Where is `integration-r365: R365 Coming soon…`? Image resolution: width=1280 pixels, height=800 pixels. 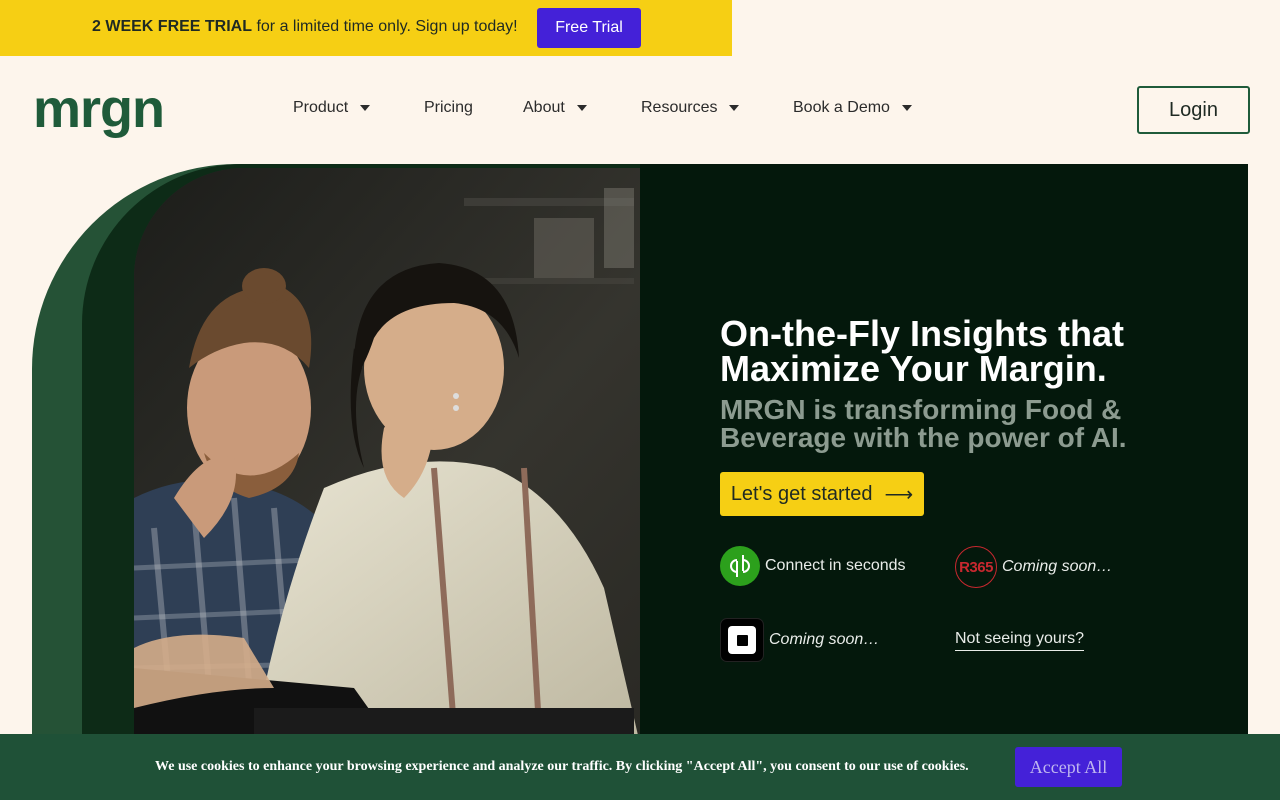 integration-r365: R365 Coming soon… is located at coordinates (1033, 567).